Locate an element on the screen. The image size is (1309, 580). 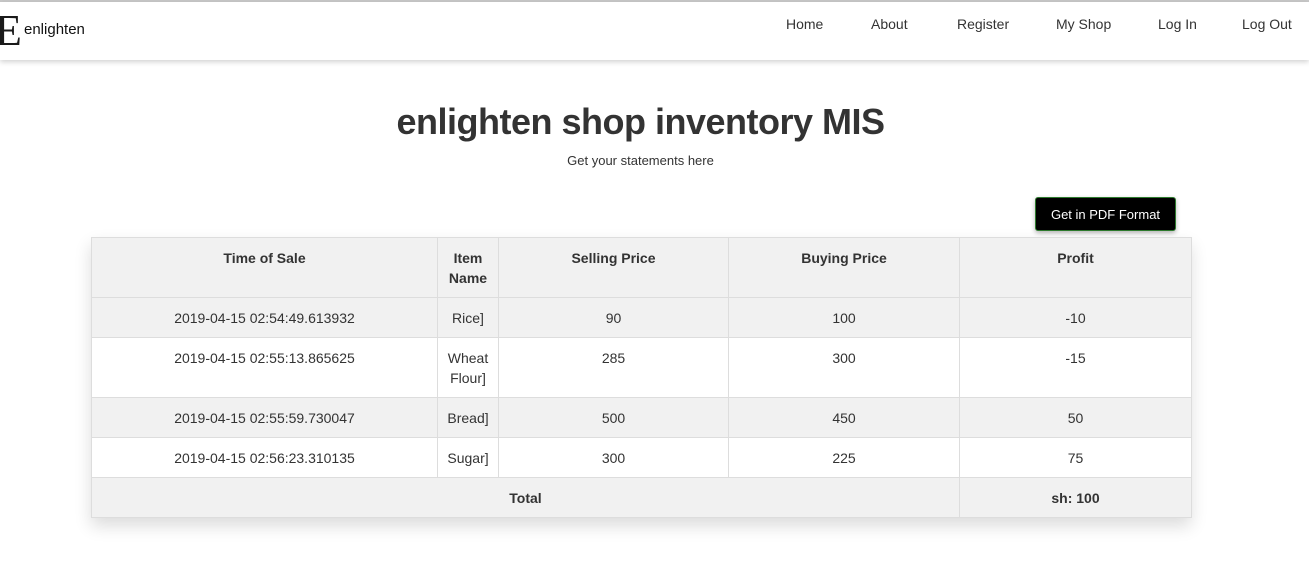
cell-selling-price: 300 is located at coordinates (613, 457).